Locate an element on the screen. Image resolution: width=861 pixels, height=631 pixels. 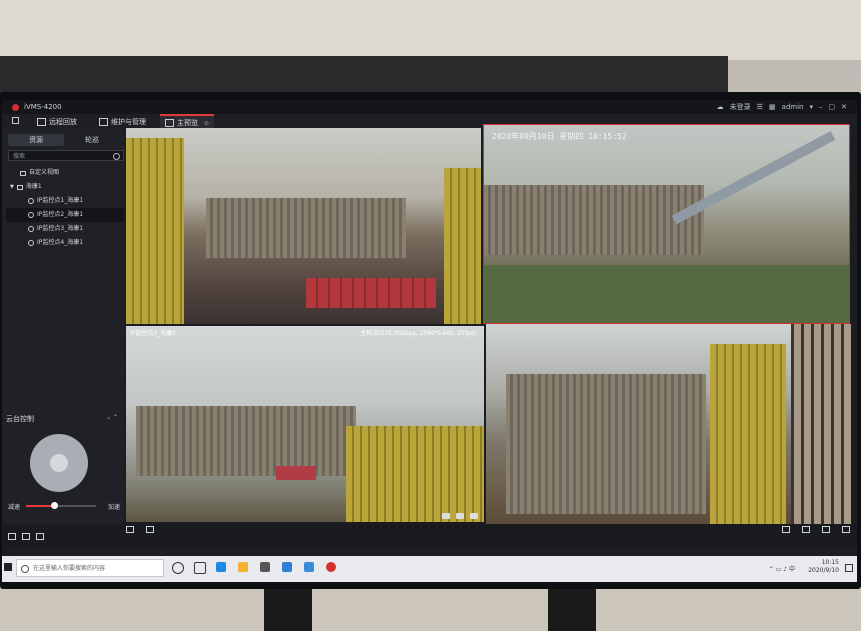
video-balcony-railing is located at coordinates (821, 424).